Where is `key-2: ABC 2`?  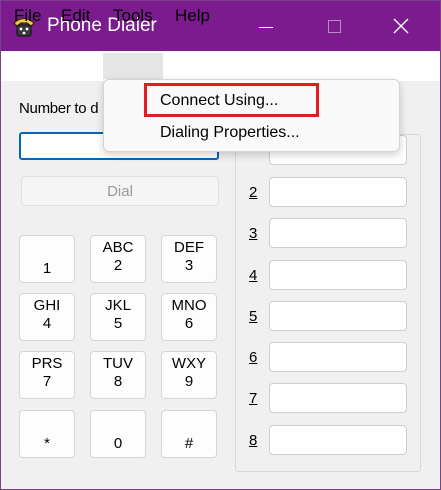 key-2: ABC 2 is located at coordinates (118, 259).